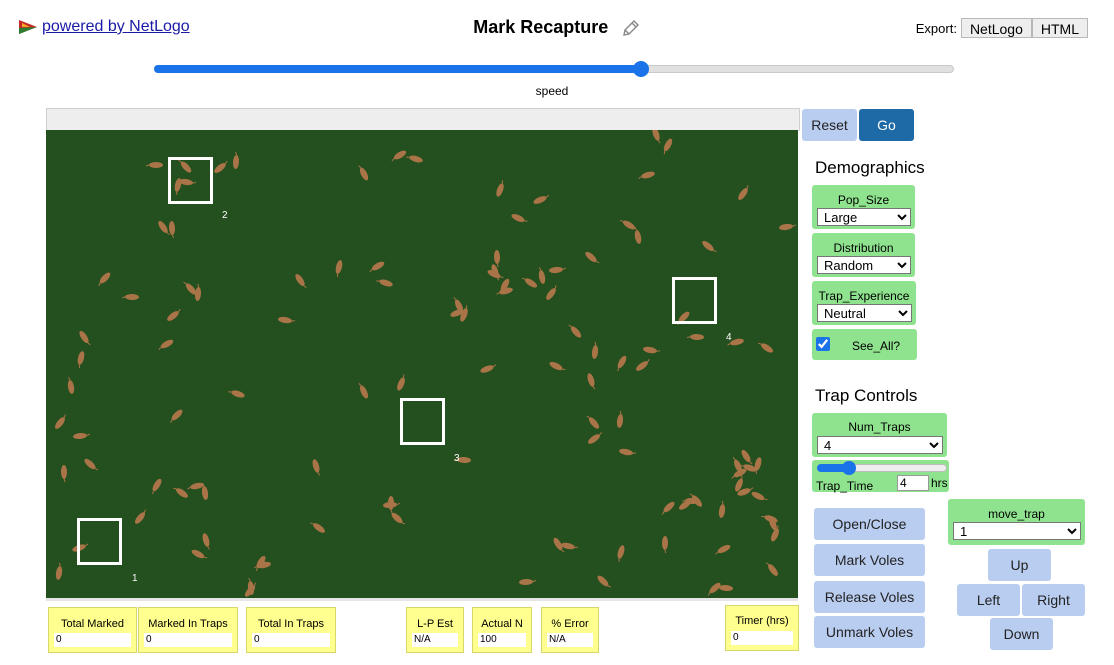 The height and width of the screenshot is (665, 1114). What do you see at coordinates (864, 265) in the screenshot?
I see `distribution-select: Random` at bounding box center [864, 265].